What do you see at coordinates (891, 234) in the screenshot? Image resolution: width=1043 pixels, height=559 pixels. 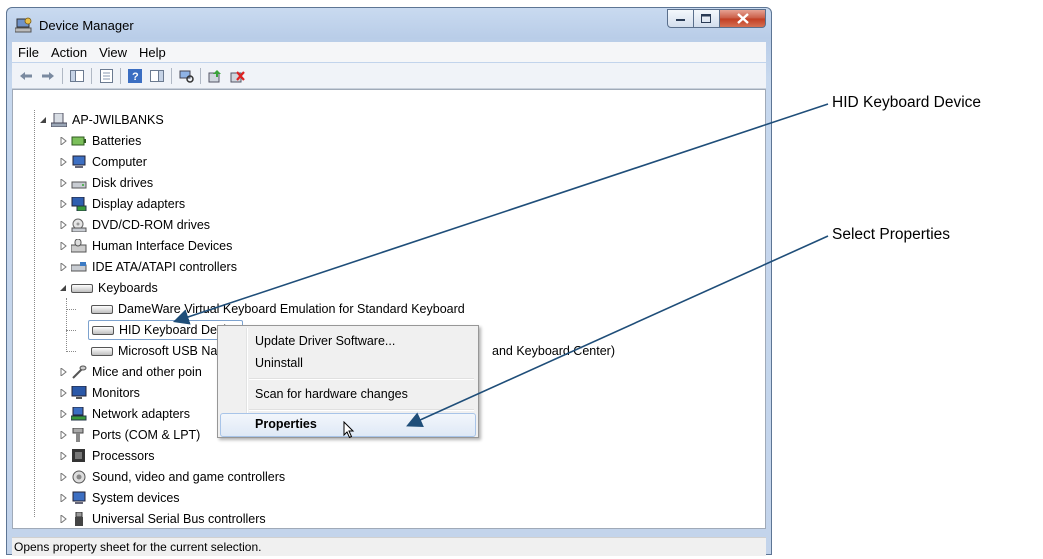 I see `callout-select-properties: Select Properties` at bounding box center [891, 234].